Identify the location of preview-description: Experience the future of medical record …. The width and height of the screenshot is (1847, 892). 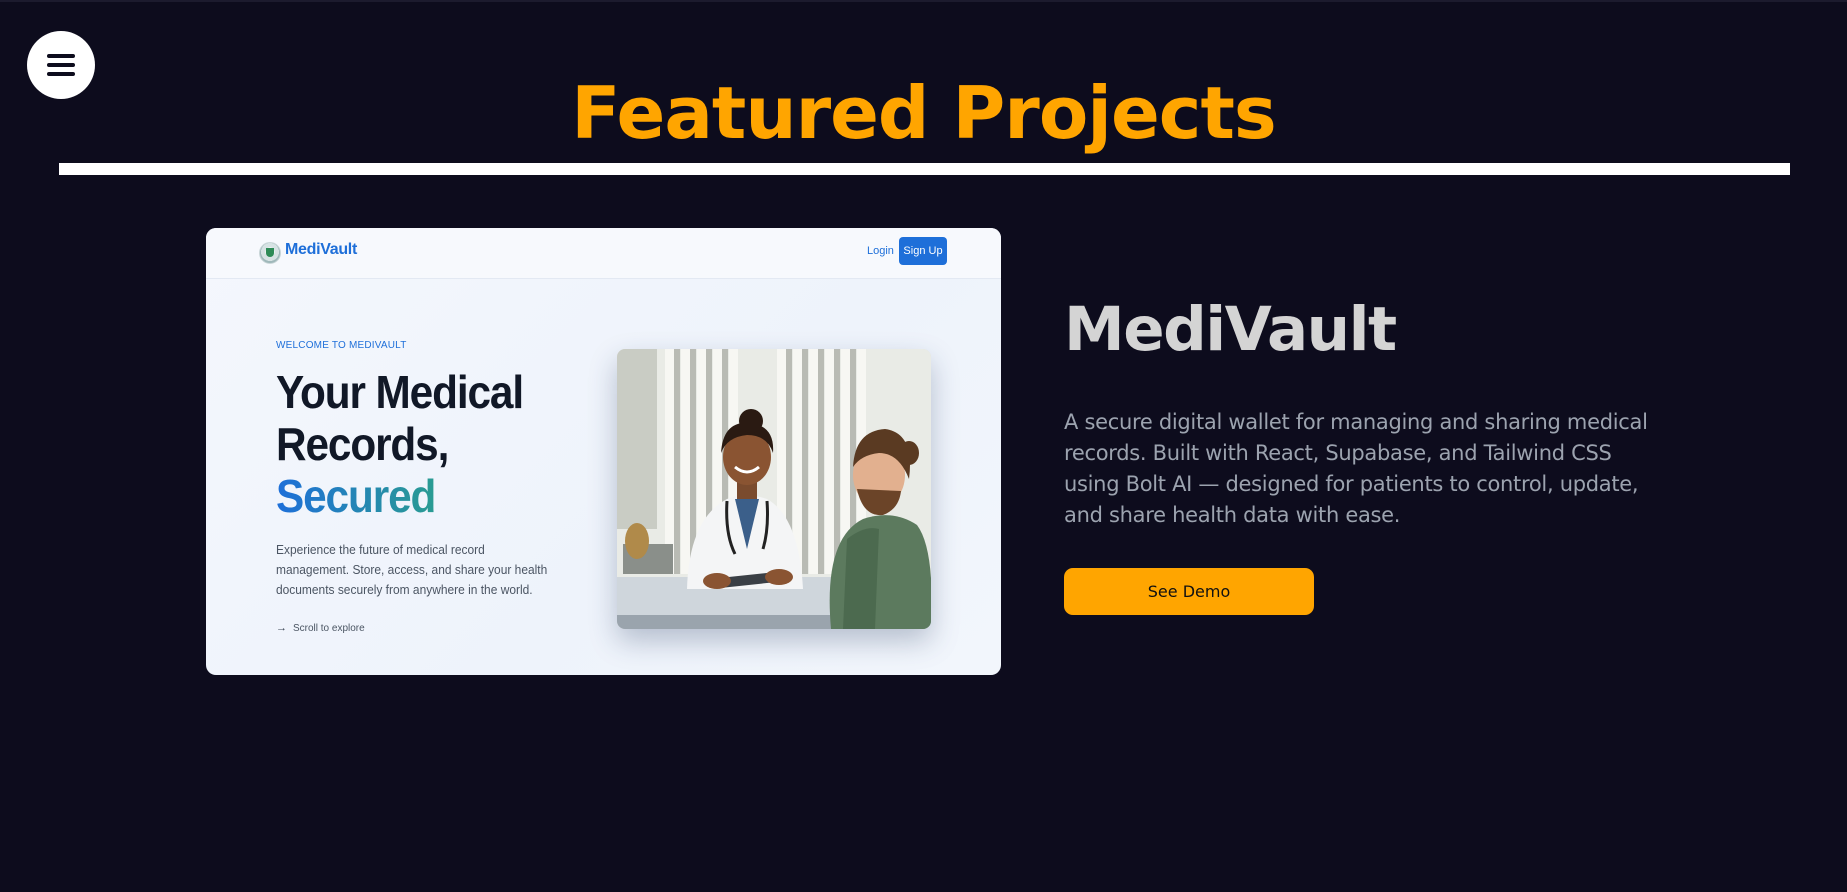
(412, 569).